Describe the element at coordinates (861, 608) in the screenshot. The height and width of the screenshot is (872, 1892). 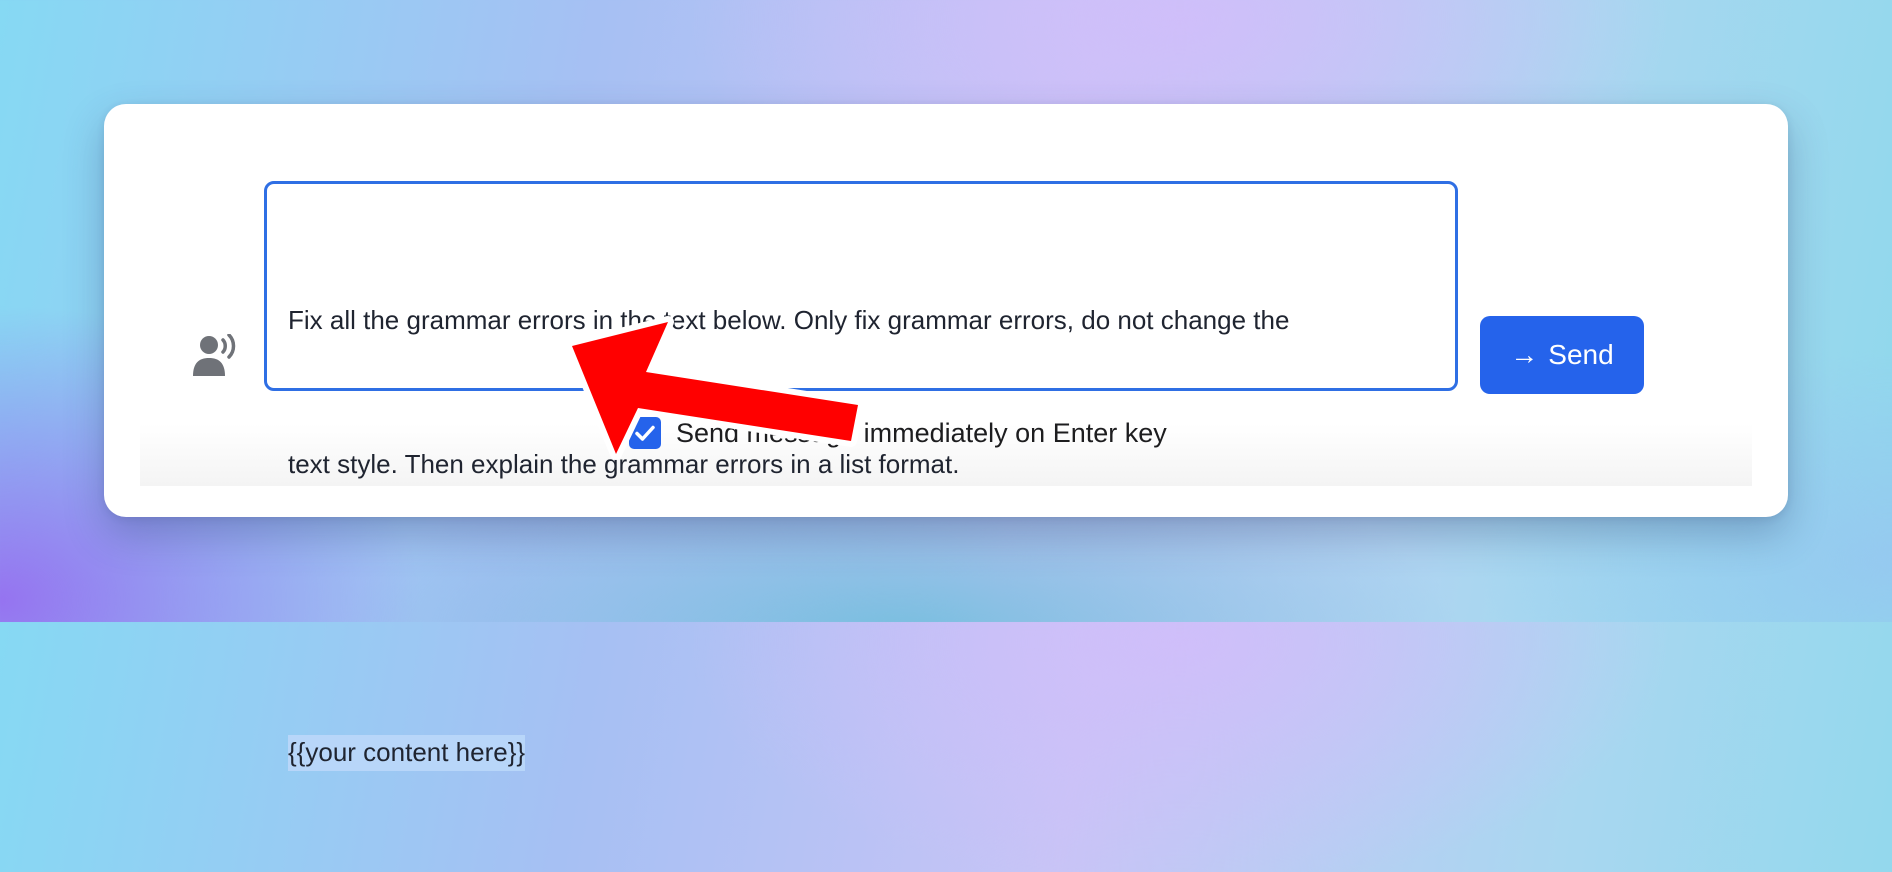
I see `prompt-blank-line` at that location.